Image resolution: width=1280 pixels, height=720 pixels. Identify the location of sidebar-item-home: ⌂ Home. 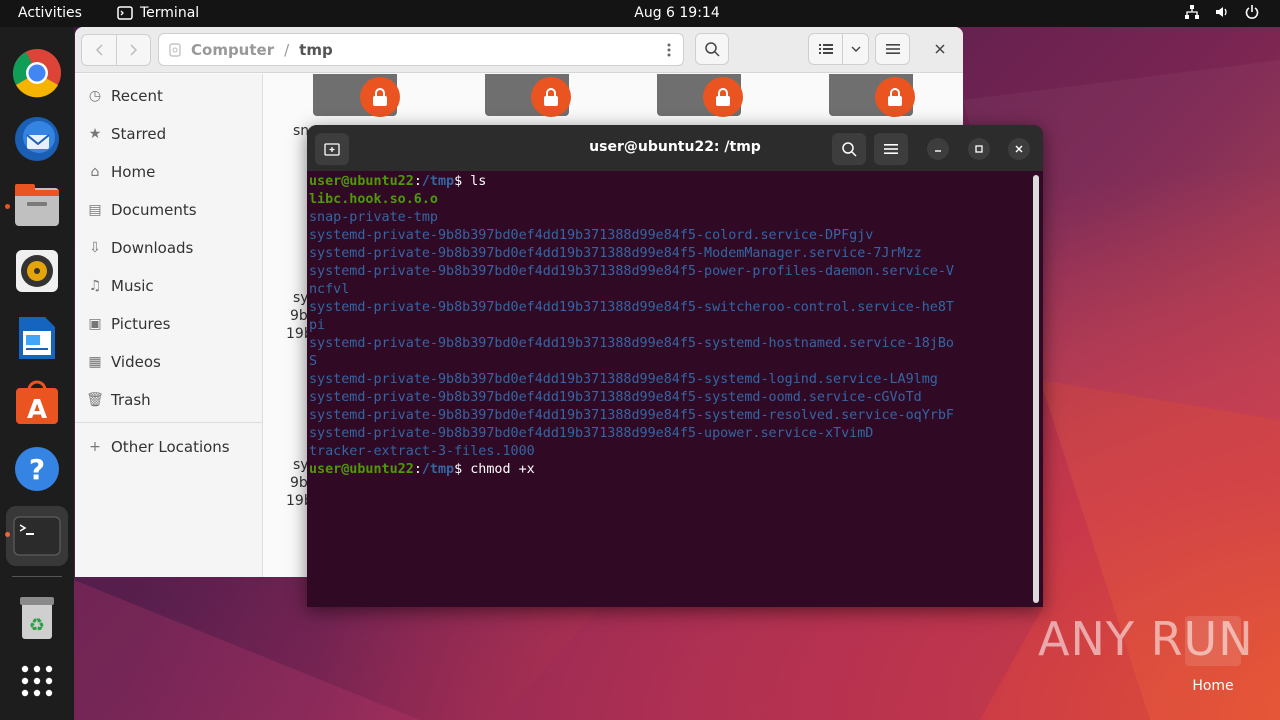
(121, 172).